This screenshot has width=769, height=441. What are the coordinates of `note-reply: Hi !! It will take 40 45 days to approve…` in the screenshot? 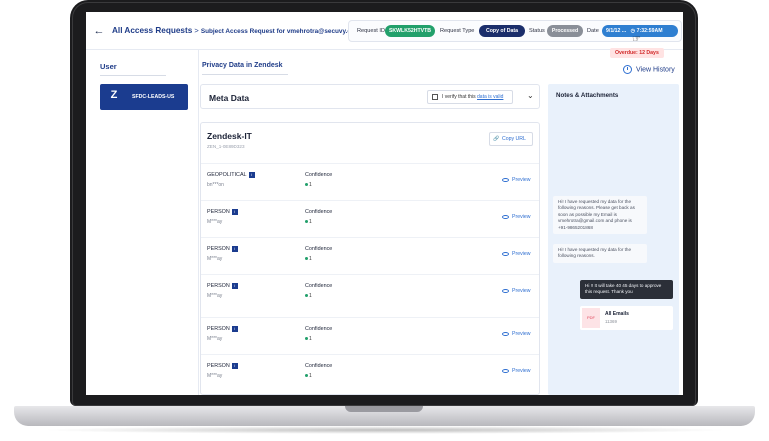 It's located at (626, 289).